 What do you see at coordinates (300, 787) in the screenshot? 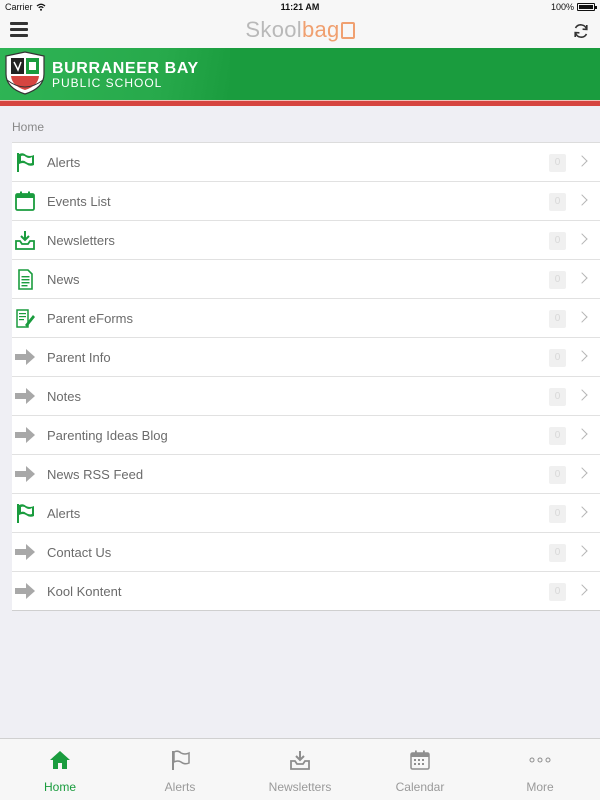
I see `tab-label: Newsletters` at bounding box center [300, 787].